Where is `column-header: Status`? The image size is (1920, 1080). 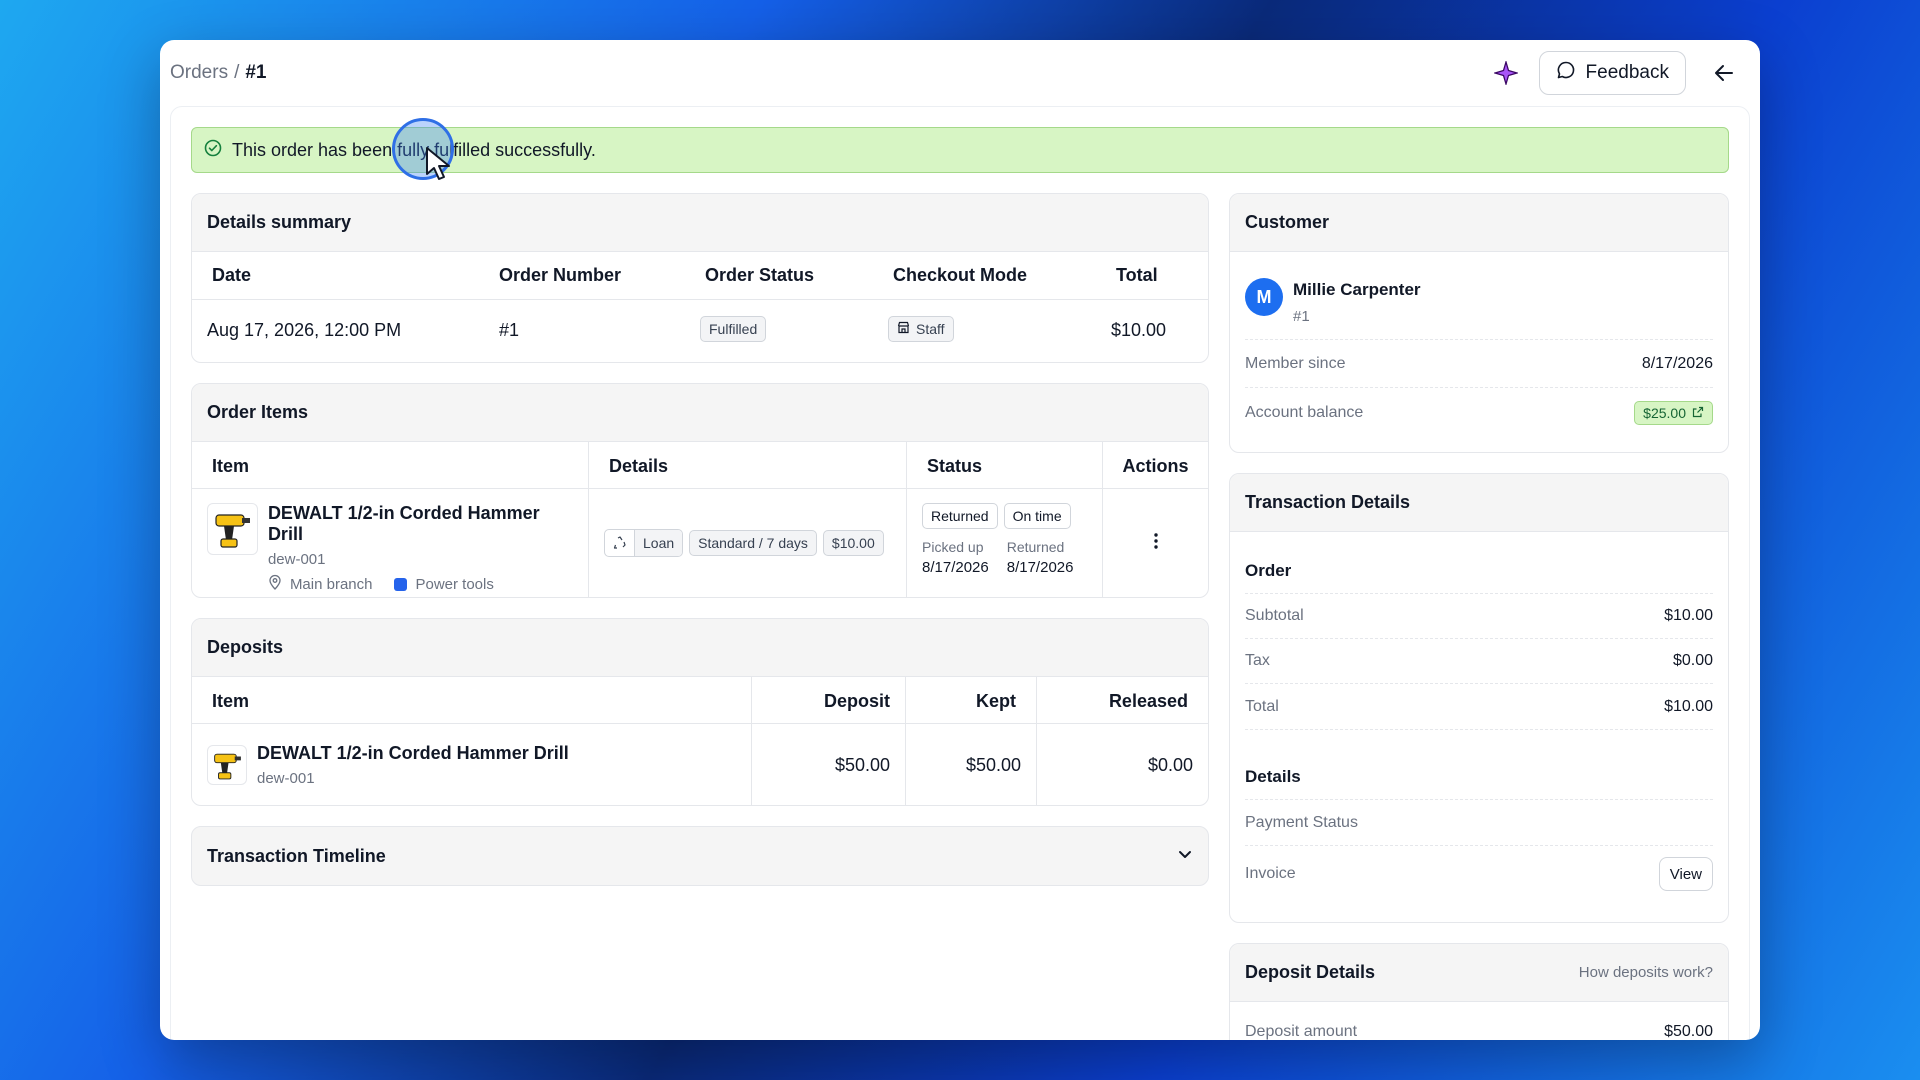 column-header: Status is located at coordinates (1005, 465).